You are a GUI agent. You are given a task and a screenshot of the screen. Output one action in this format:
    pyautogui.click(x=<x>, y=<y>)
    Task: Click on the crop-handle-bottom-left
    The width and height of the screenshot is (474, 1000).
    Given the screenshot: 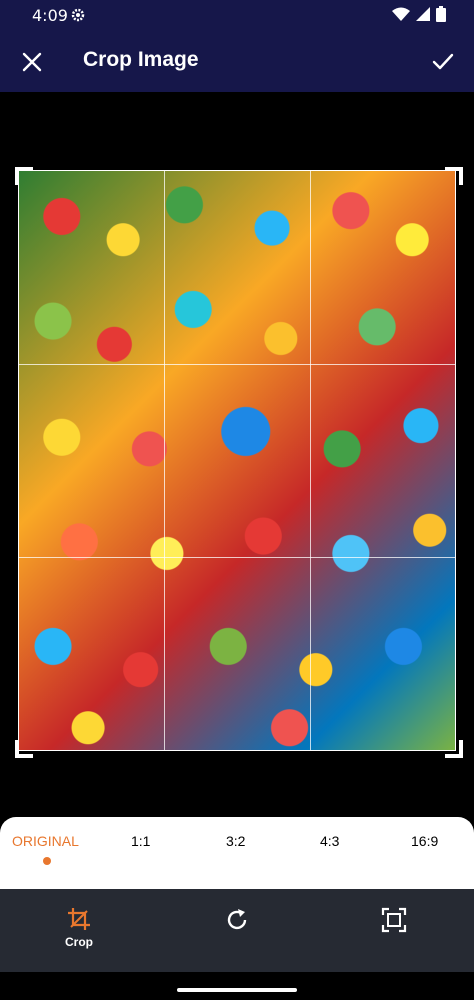 What is the action you would take?
    pyautogui.click(x=24, y=749)
    